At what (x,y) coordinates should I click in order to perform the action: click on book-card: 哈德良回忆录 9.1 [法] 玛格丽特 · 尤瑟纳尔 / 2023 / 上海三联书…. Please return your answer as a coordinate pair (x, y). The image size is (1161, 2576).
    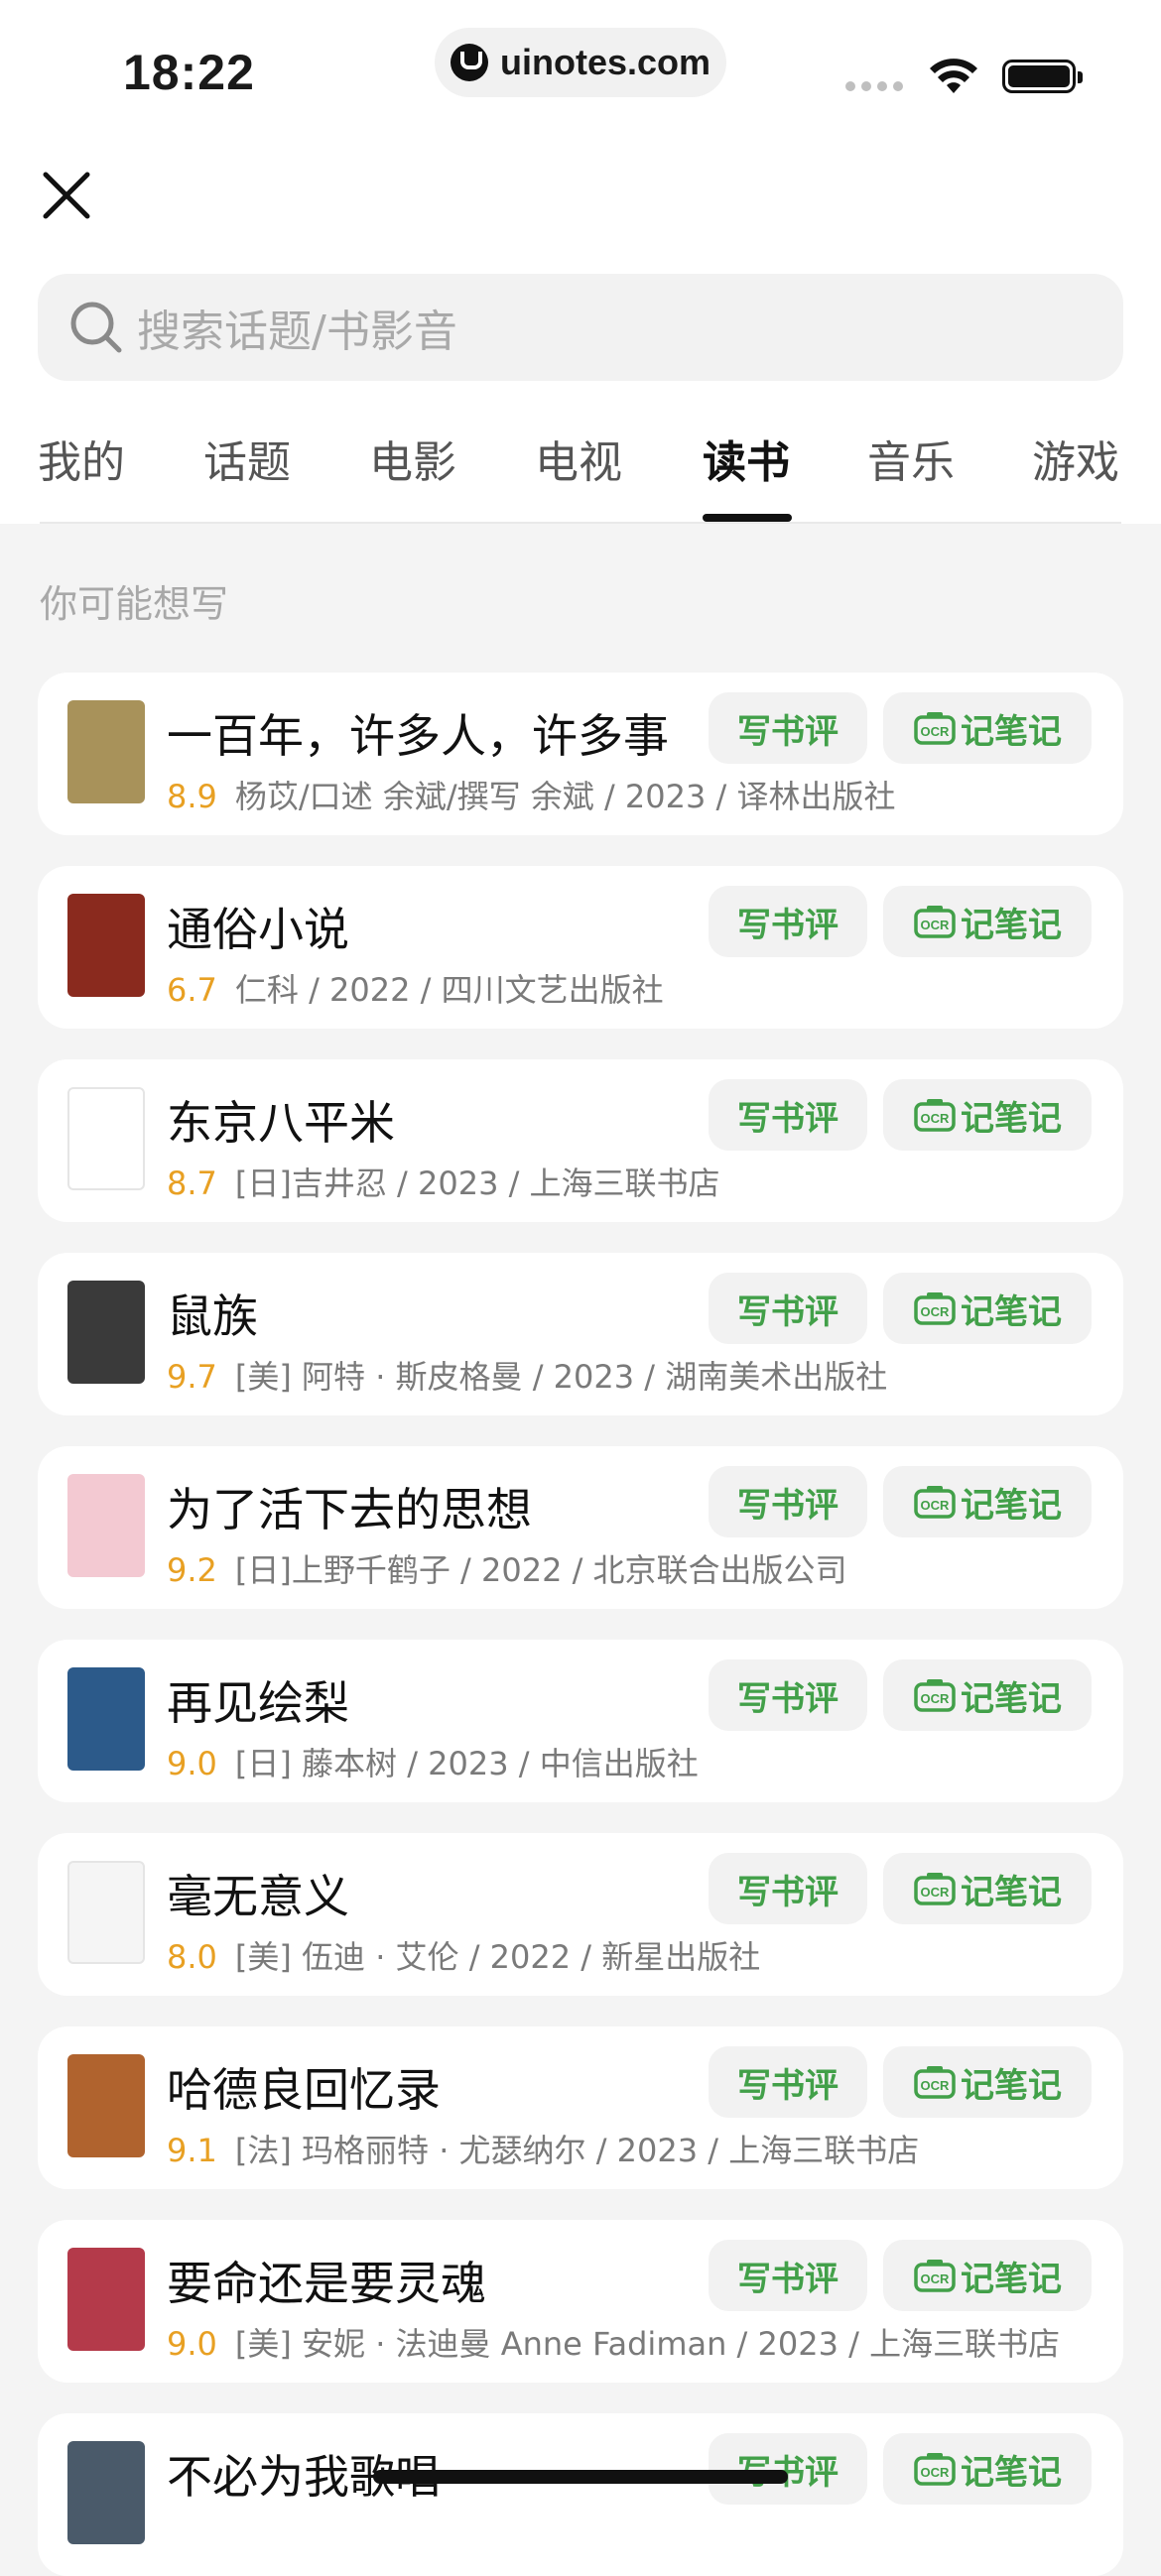
    Looking at the image, I should click on (580, 2107).